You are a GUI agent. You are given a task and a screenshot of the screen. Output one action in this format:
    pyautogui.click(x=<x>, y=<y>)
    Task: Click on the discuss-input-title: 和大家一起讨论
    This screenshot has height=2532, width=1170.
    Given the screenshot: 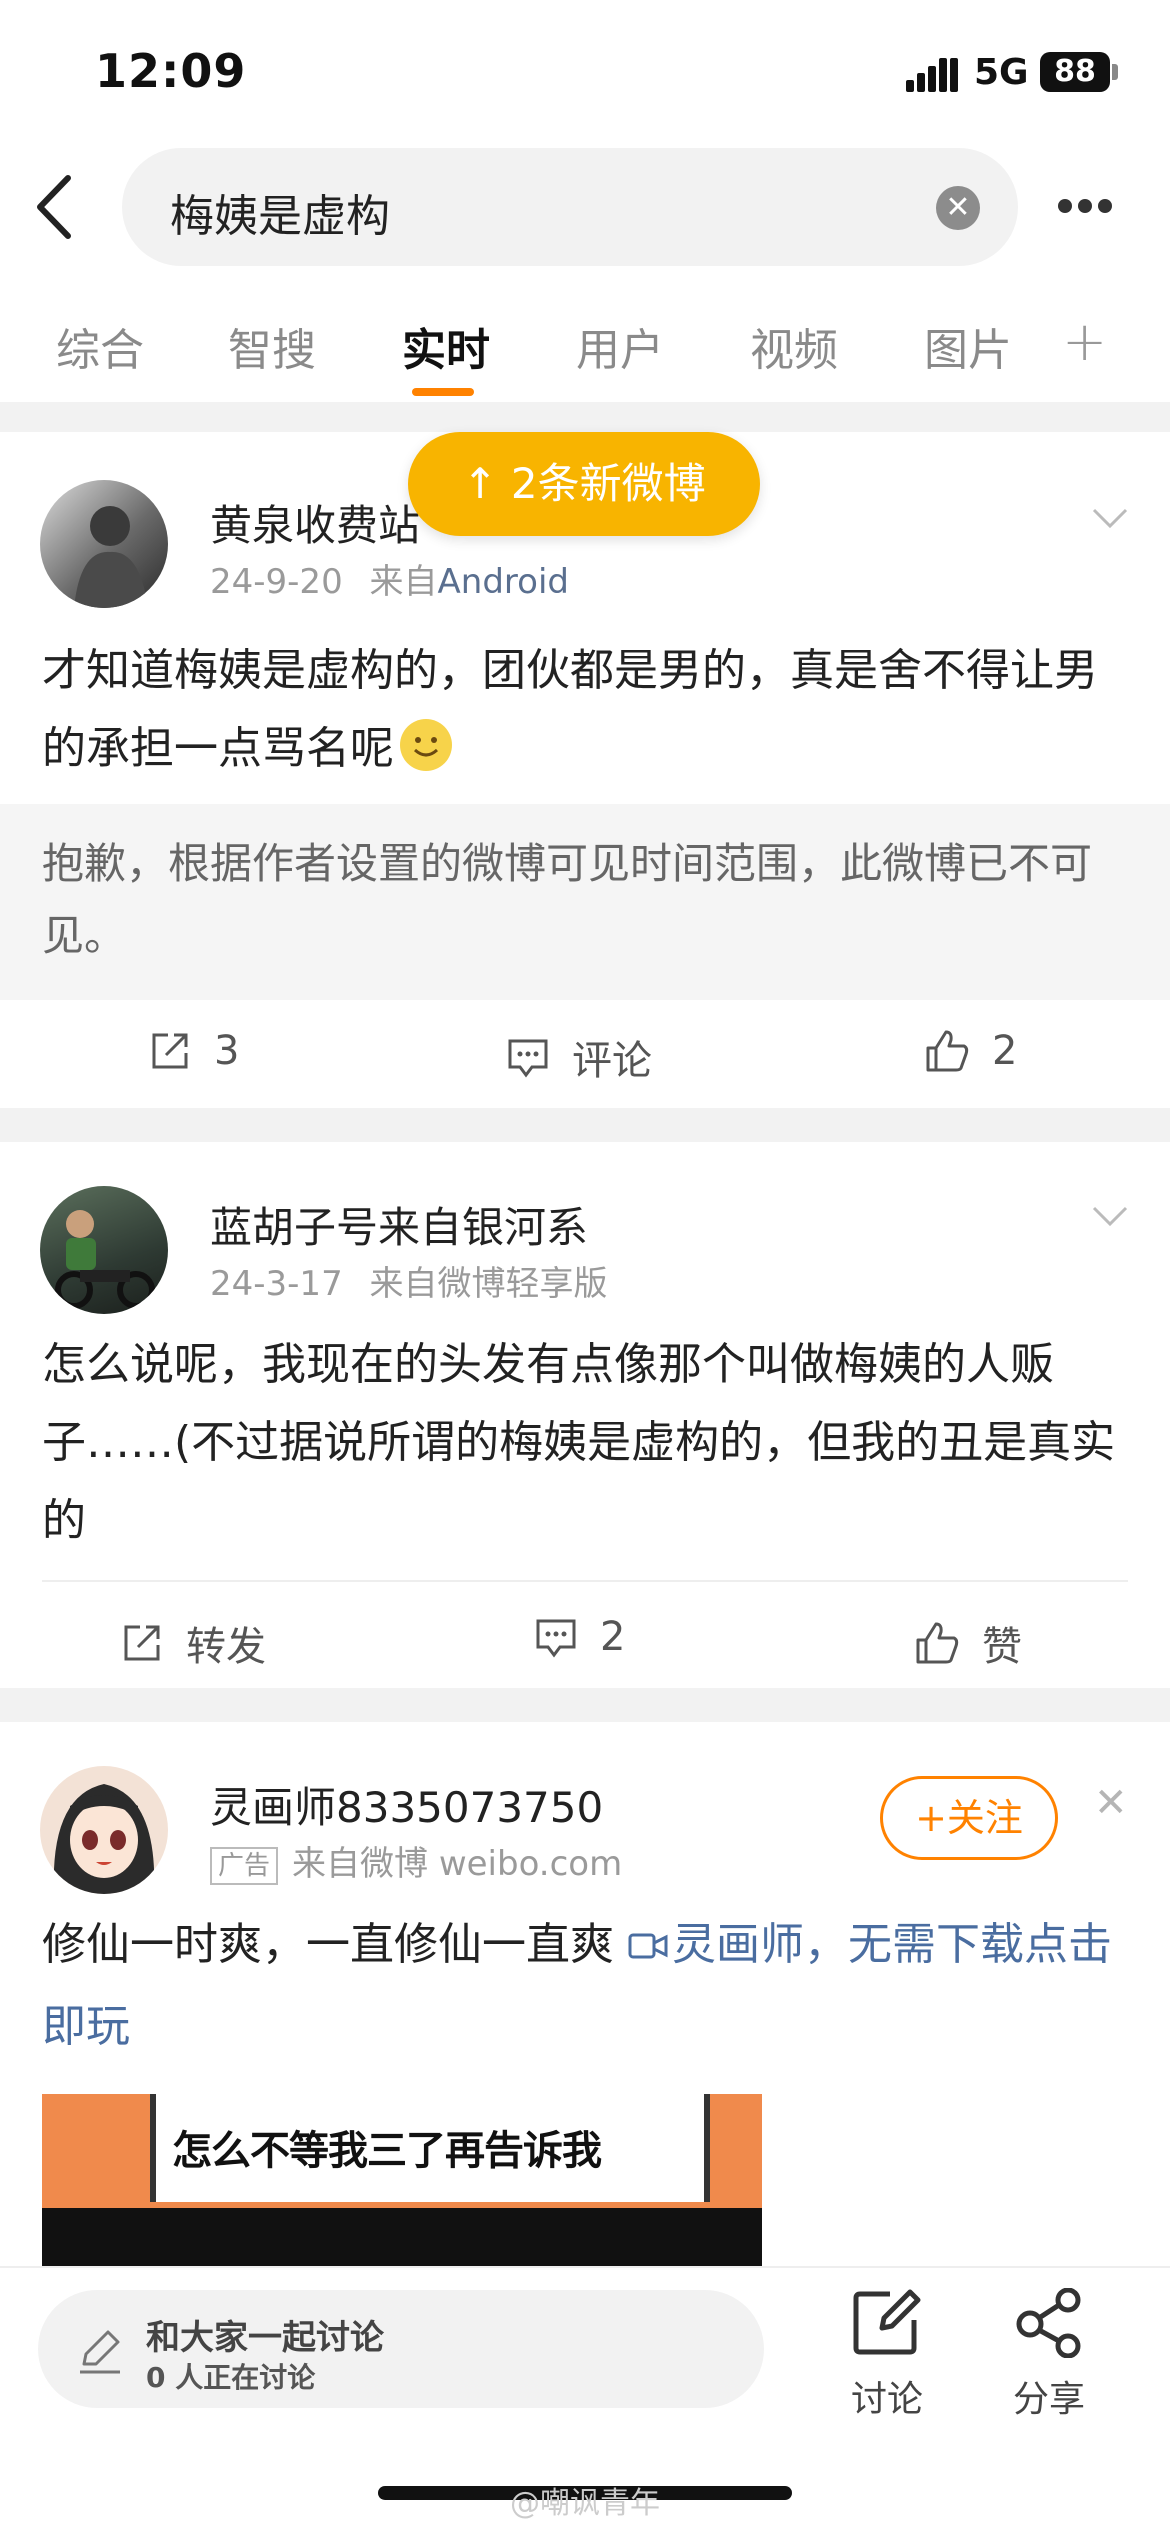 What is the action you would take?
    pyautogui.click(x=265, y=2338)
    